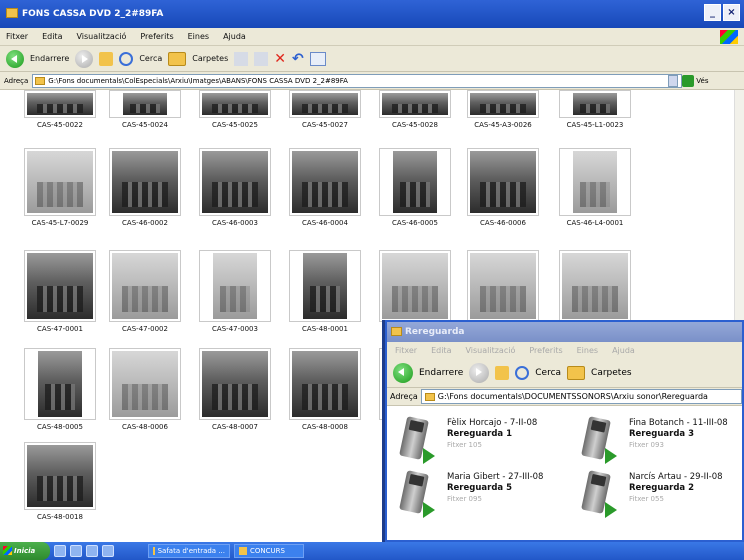  What do you see at coordinates (235, 125) in the screenshot?
I see `thumbnail-label: CAS-45-0025` at bounding box center [235, 125].